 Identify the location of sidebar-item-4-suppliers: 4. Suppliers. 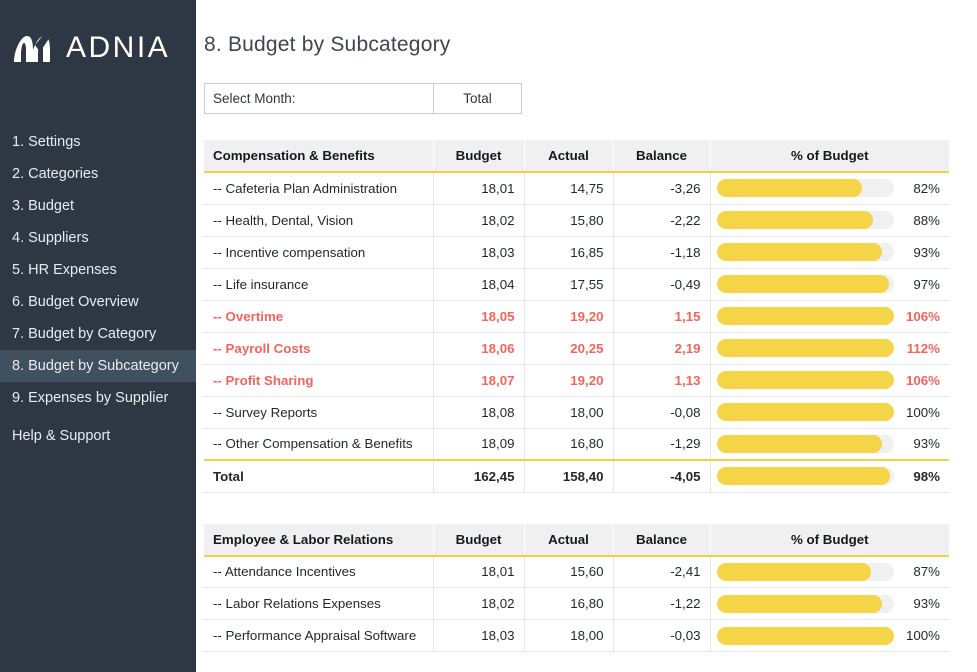
(98, 238).